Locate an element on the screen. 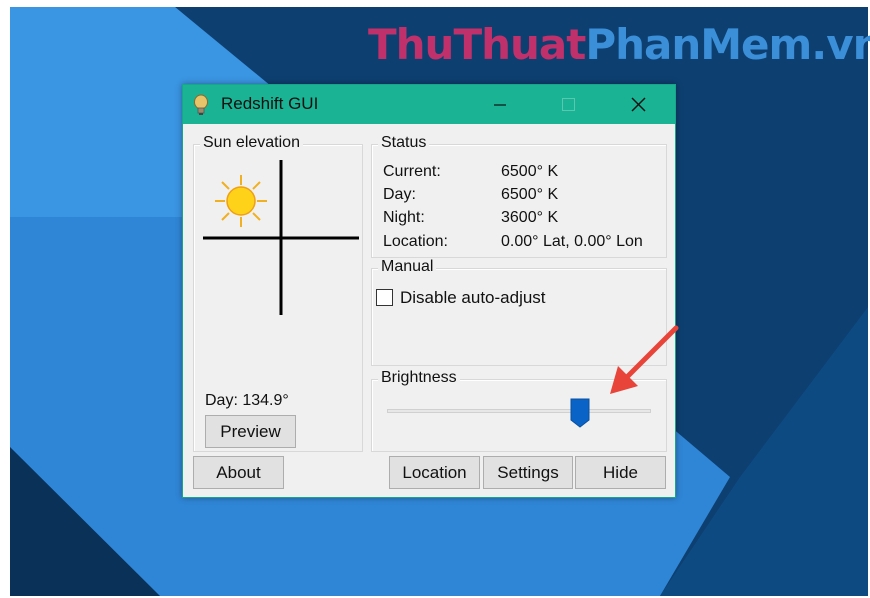 The image size is (870, 598). title-bar: Redshift GUI is located at coordinates (429, 104).